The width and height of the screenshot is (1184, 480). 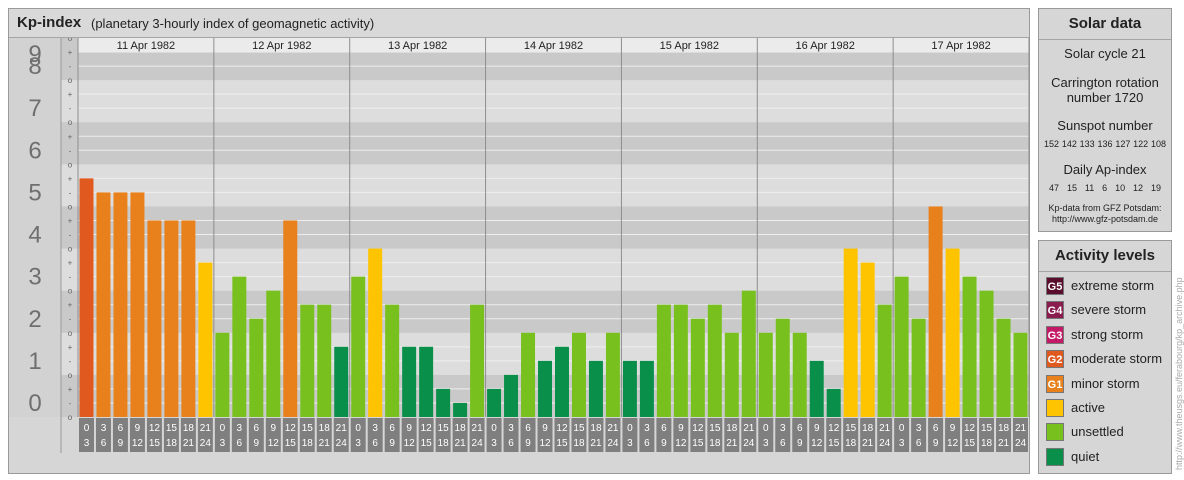 What do you see at coordinates (34, 235) in the screenshot?
I see `y-tick-label: 4` at bounding box center [34, 235].